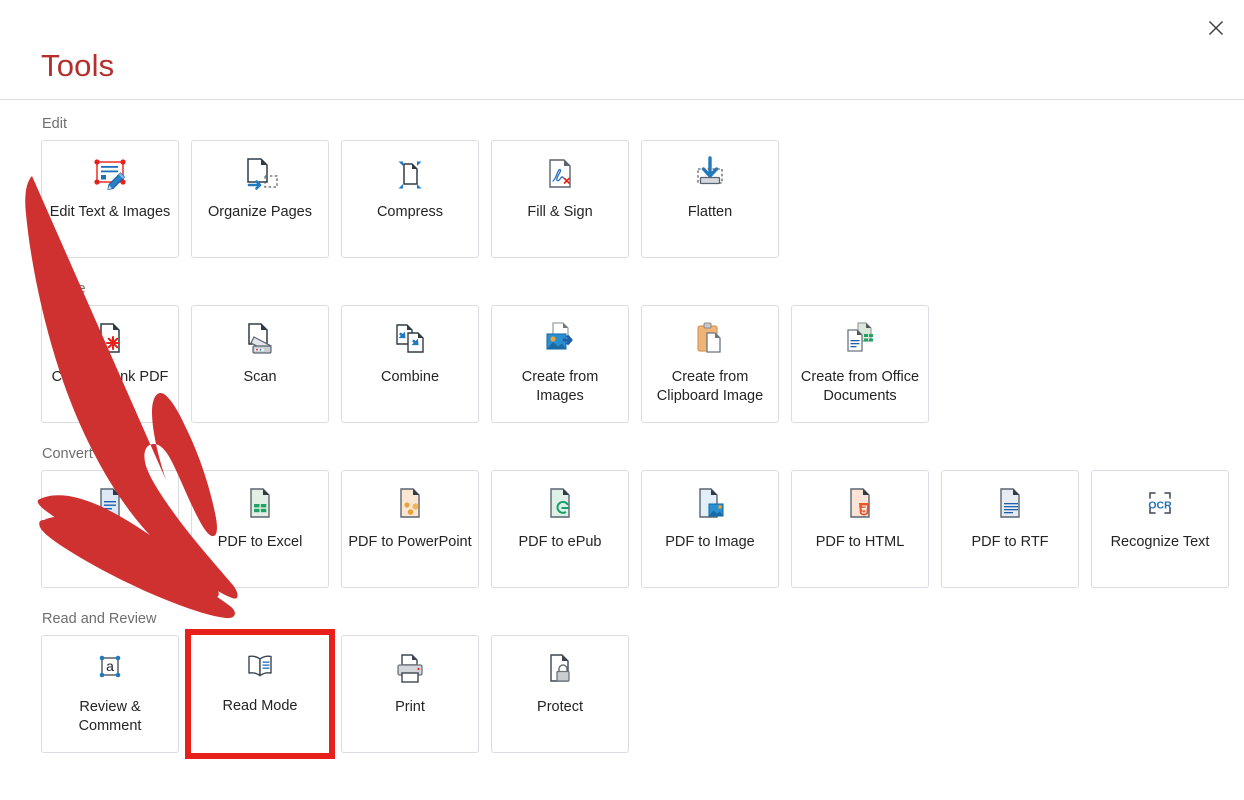  I want to click on tool-tile-create-from-clipboard-image: Create from Clipboard Image, so click(710, 363).